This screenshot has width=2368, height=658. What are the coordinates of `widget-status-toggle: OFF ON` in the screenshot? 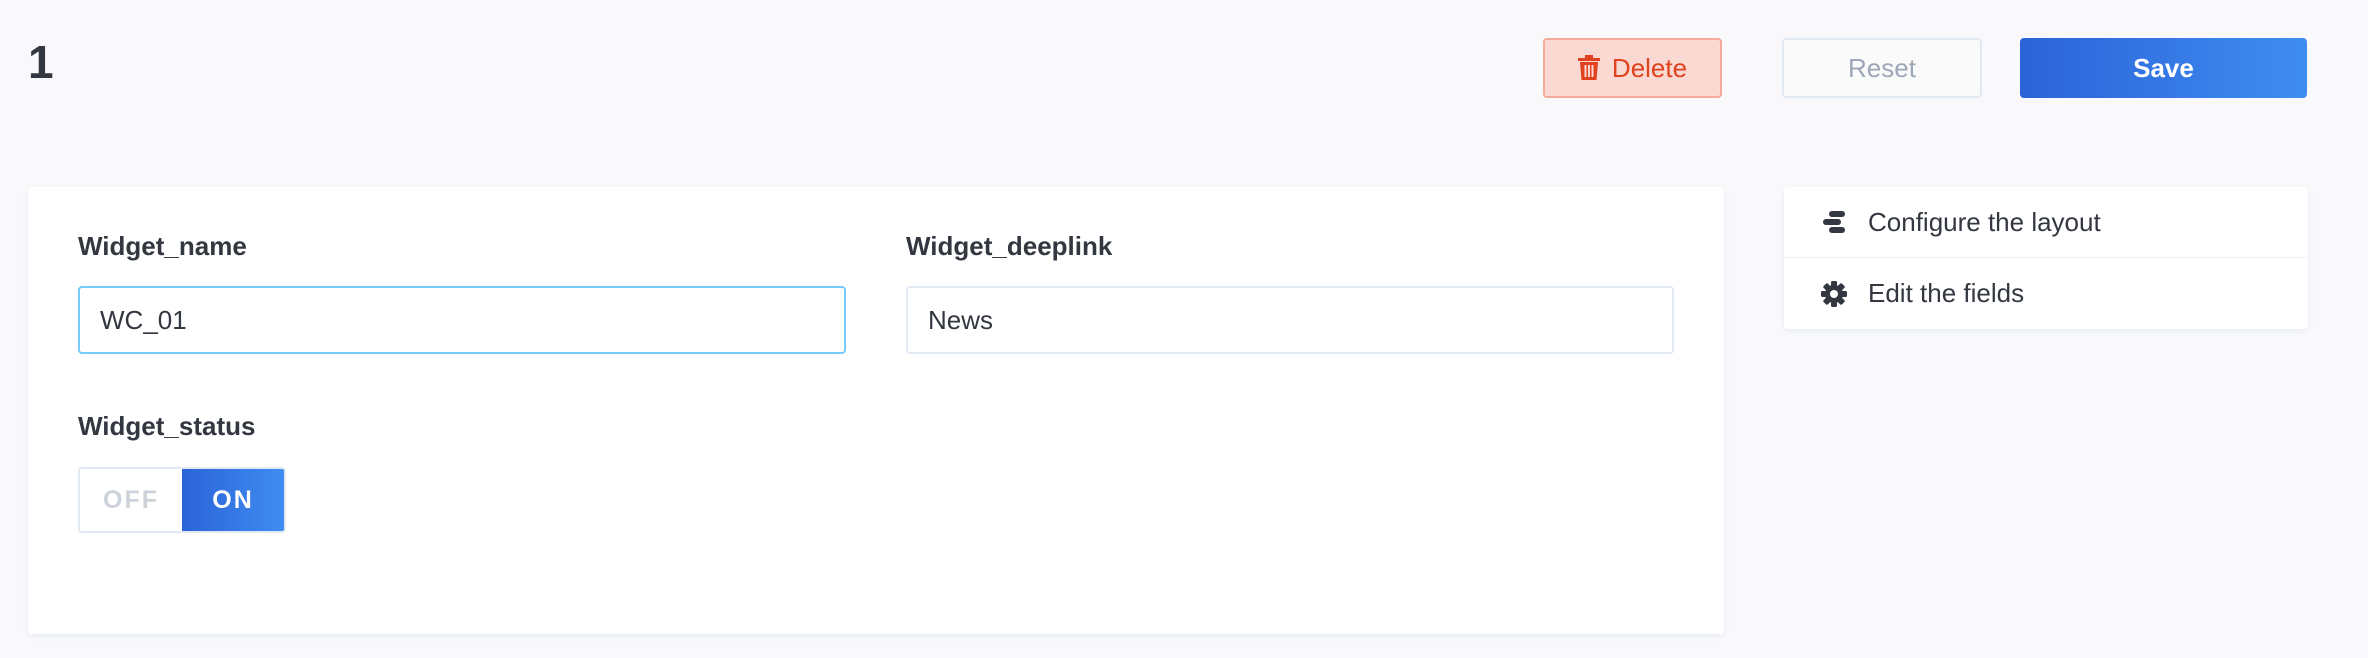 It's located at (182, 500).